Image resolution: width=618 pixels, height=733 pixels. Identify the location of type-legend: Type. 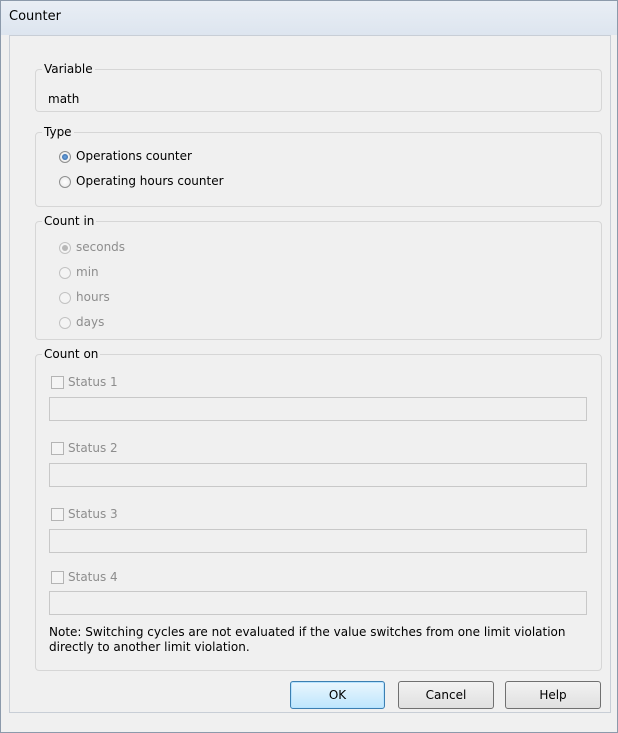
(58, 132).